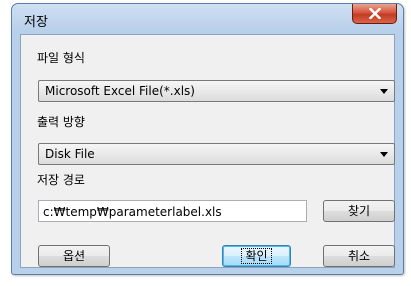  I want to click on ok-button-label: 확인, so click(256, 256).